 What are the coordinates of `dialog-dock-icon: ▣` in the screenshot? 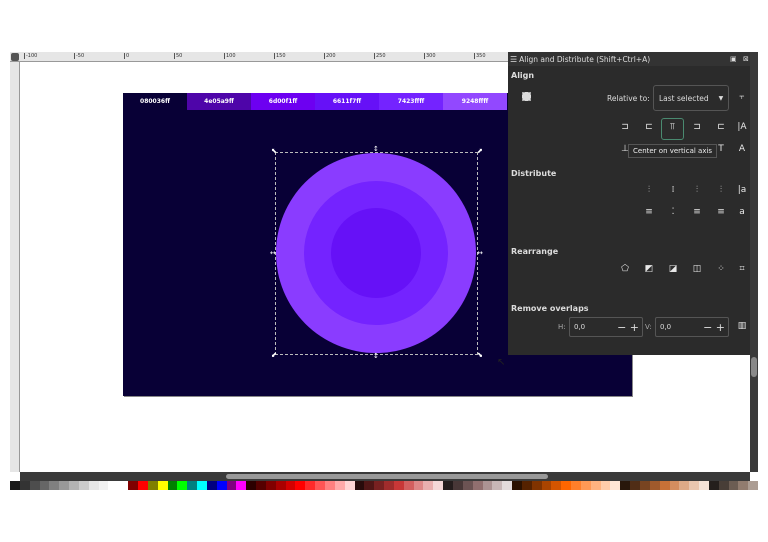 It's located at (733, 59).